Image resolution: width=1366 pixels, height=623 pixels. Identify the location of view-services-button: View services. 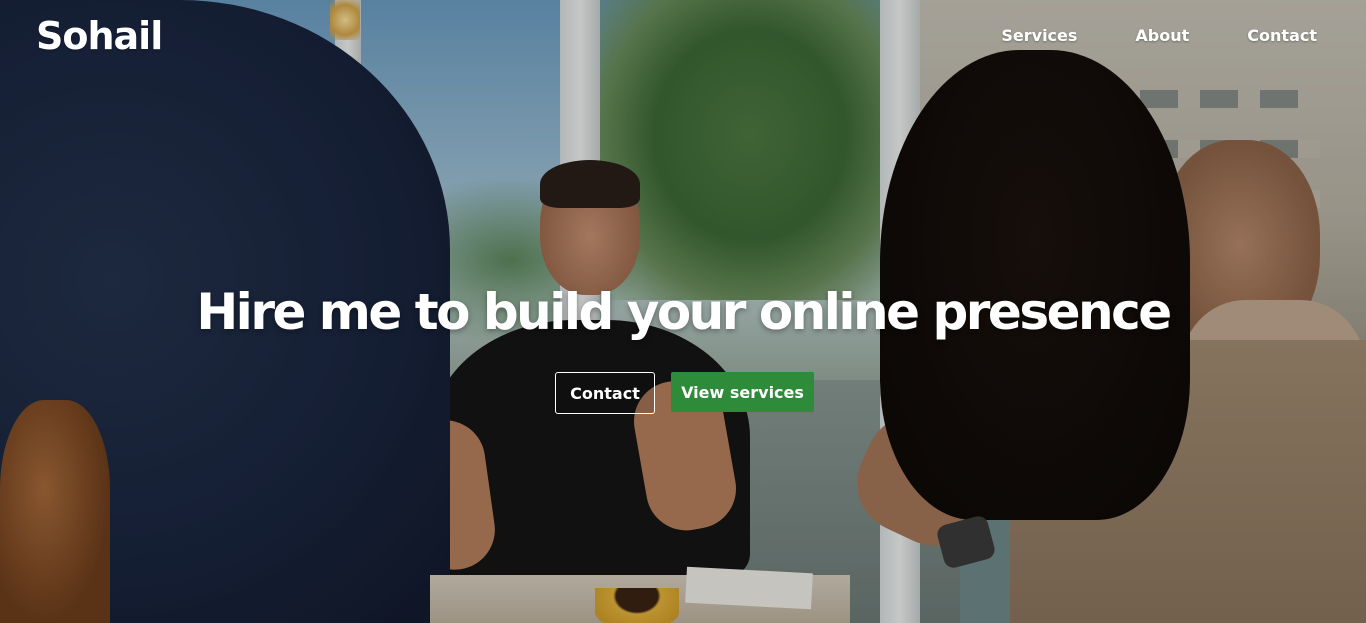
(742, 392).